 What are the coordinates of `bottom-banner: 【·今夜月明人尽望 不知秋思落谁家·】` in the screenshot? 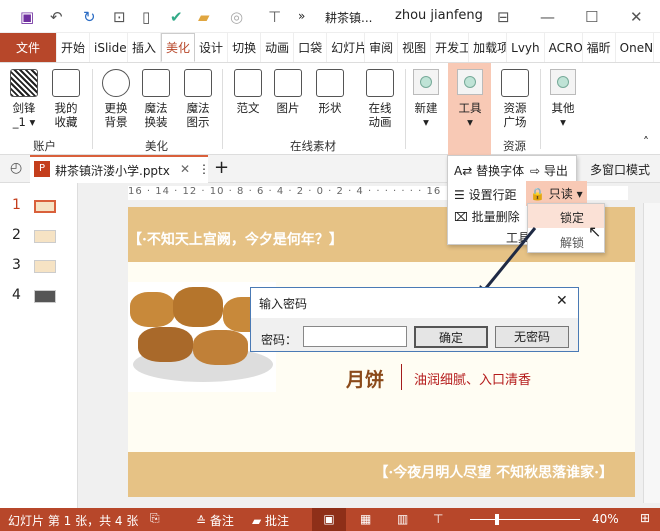 It's located at (381, 474).